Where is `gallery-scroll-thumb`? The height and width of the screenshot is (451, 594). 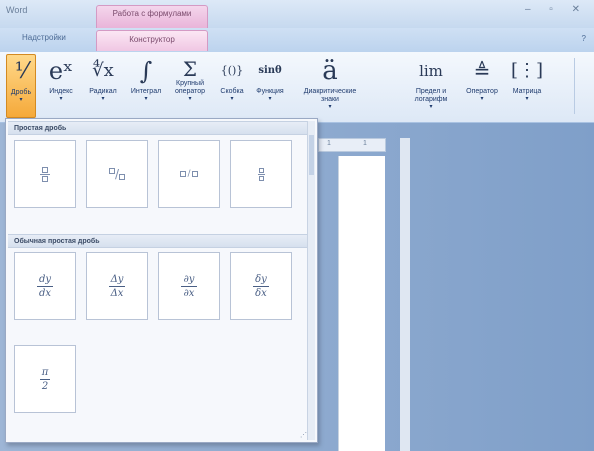
gallery-scroll-thumb is located at coordinates (311, 155).